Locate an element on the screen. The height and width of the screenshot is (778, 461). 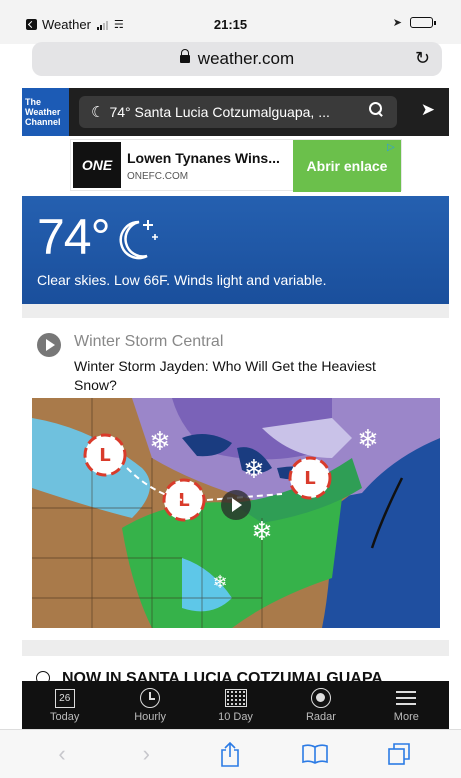
forward-button: › is located at coordinates (146, 754).